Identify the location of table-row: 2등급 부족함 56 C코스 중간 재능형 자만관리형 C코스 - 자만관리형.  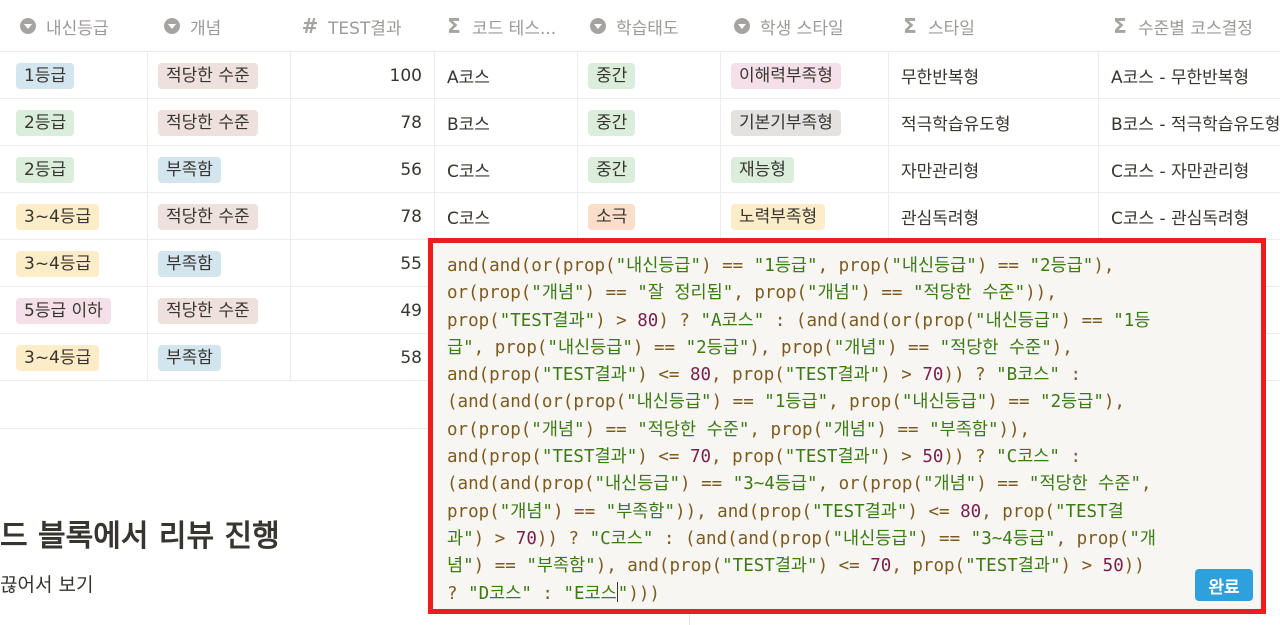
(640, 169).